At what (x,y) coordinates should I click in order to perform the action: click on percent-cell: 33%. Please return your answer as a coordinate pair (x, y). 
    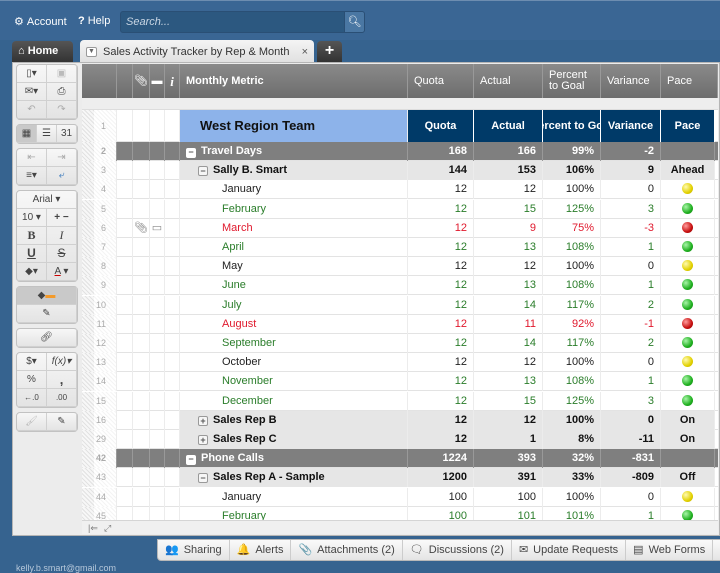
    Looking at the image, I should click on (572, 478).